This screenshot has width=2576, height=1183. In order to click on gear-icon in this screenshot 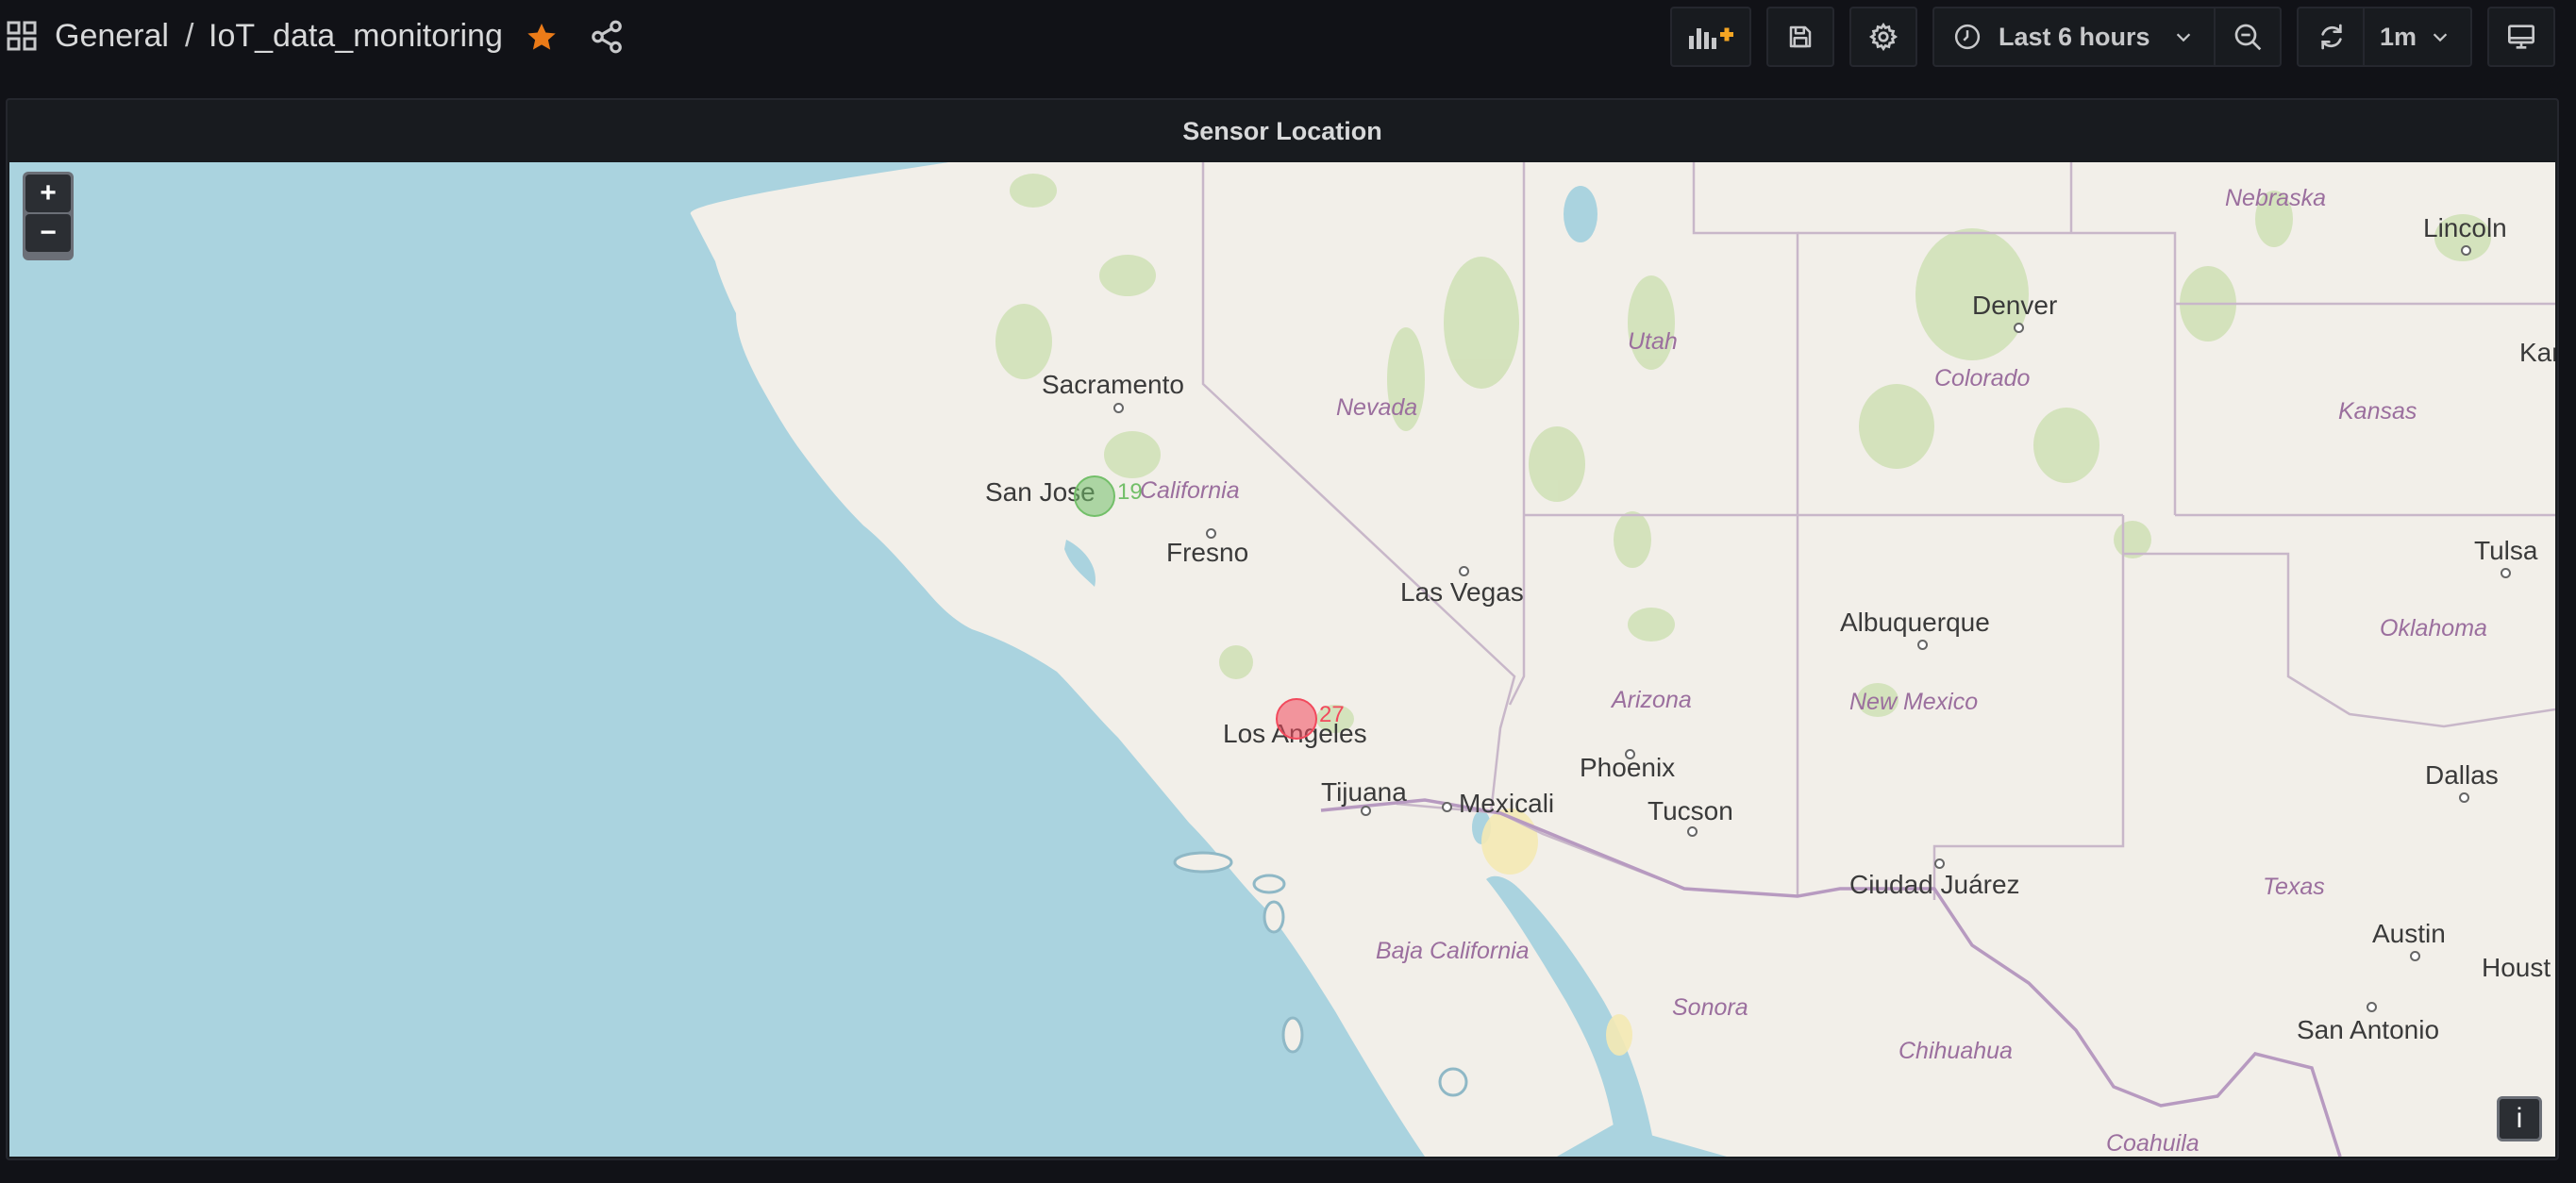, I will do `click(1883, 37)`.